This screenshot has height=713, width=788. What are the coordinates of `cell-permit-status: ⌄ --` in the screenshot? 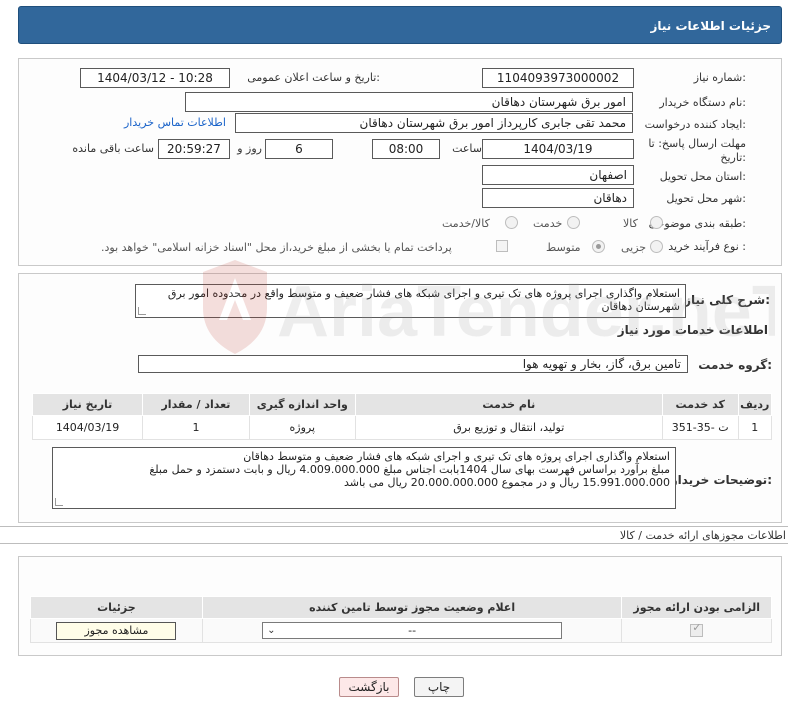 It's located at (412, 630).